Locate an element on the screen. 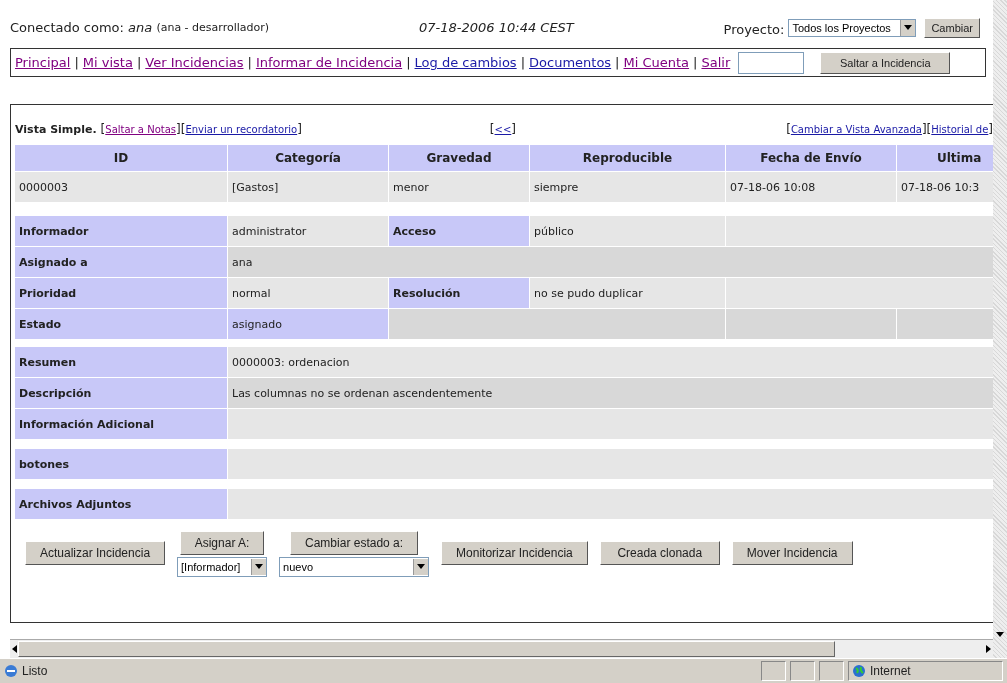 The image size is (1007, 683). project-select: Todos los Proyectos is located at coordinates (852, 27).